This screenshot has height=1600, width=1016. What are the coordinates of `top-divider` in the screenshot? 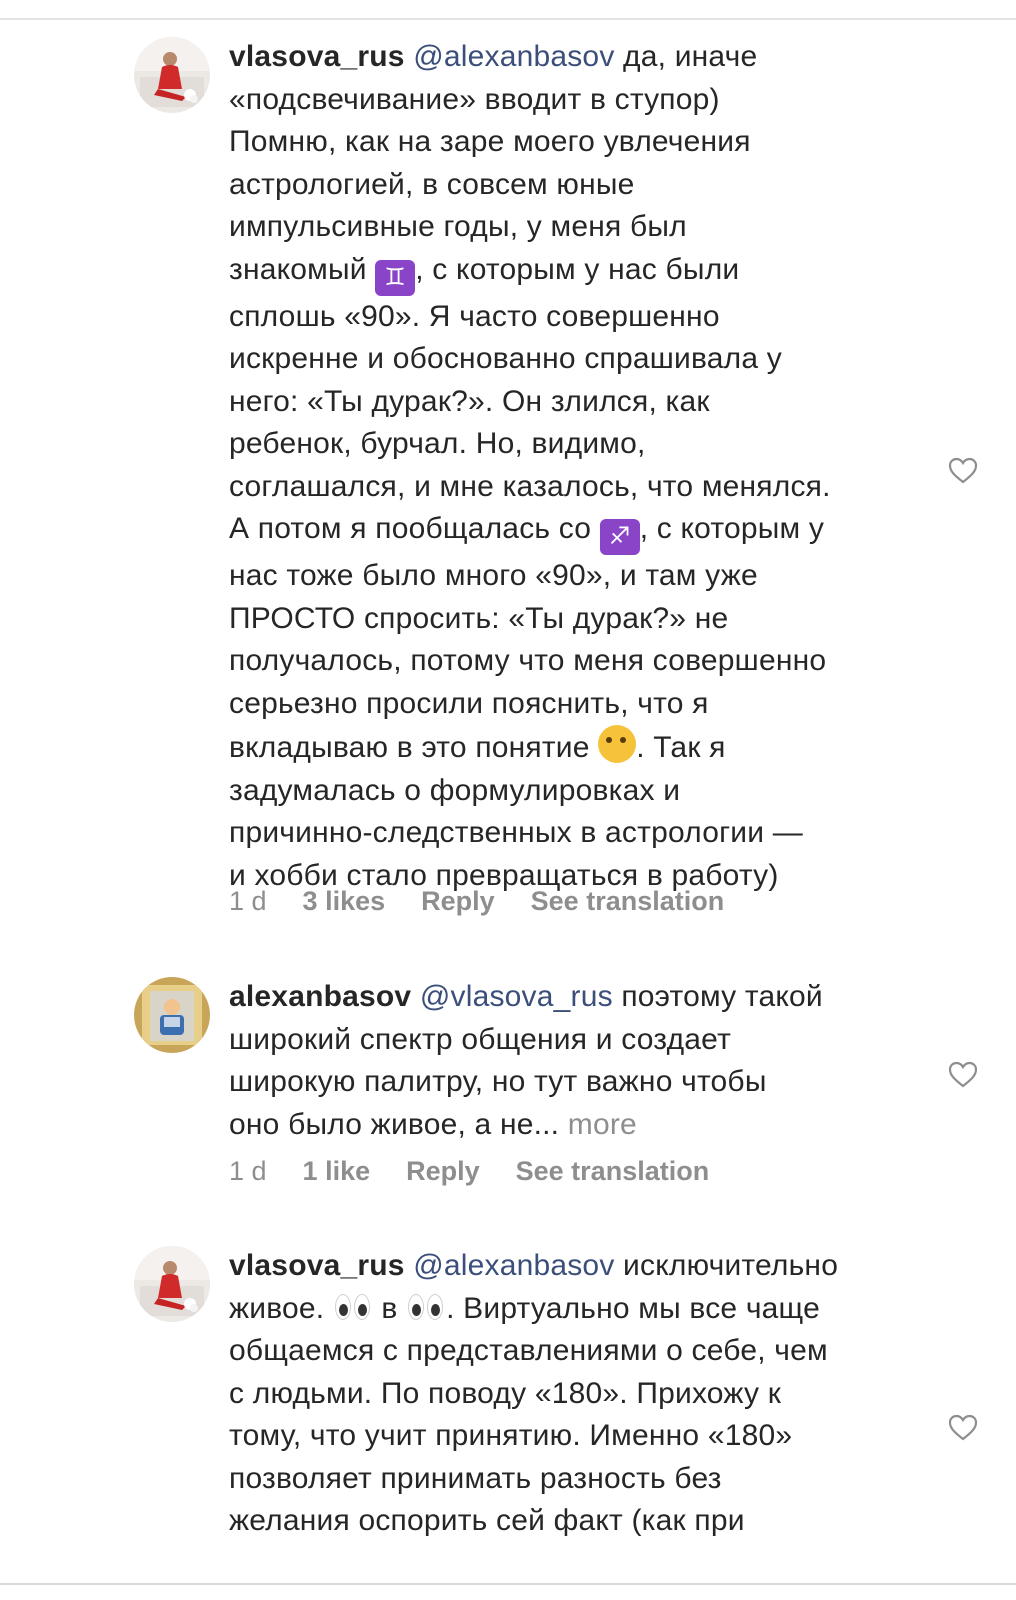 It's located at (508, 19).